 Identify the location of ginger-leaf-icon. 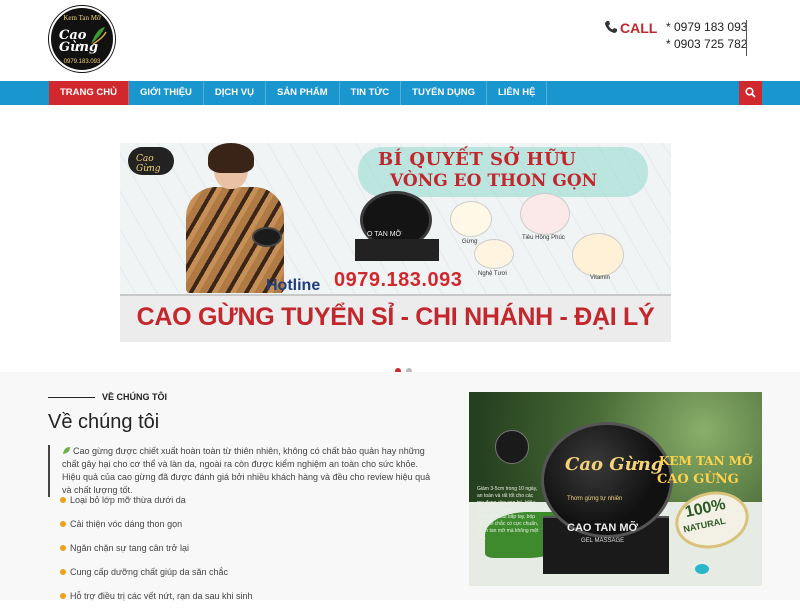
(99, 36).